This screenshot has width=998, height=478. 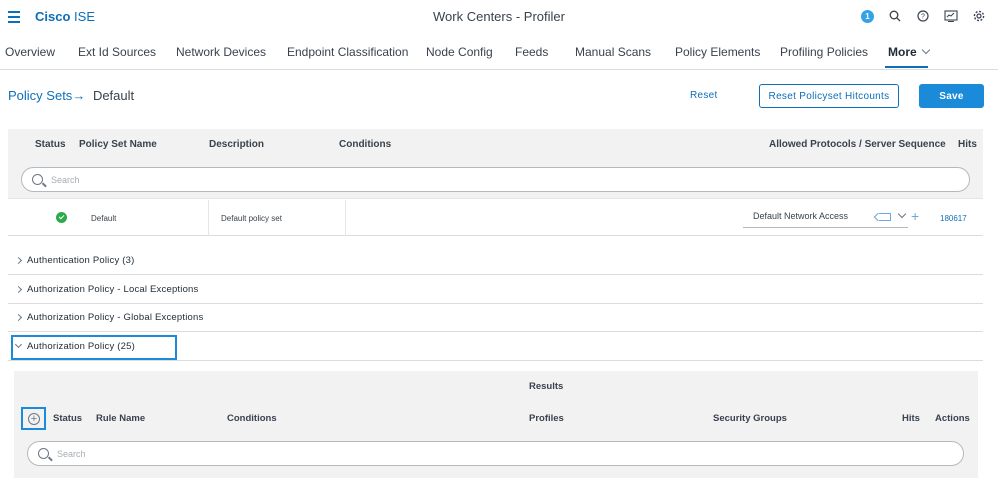 I want to click on authorization-search-row: Search, so click(x=496, y=455).